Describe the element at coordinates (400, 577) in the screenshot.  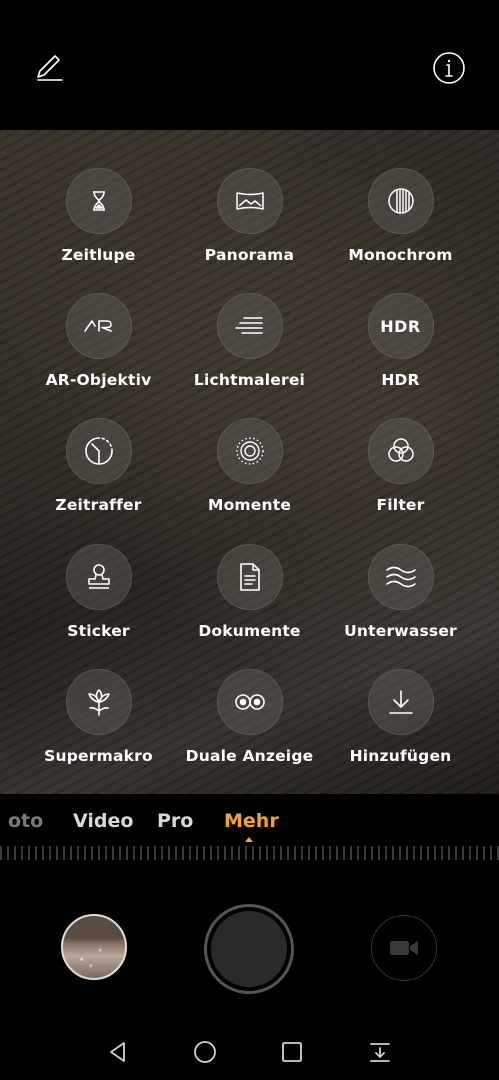
I see `underwater-waves-icon` at that location.